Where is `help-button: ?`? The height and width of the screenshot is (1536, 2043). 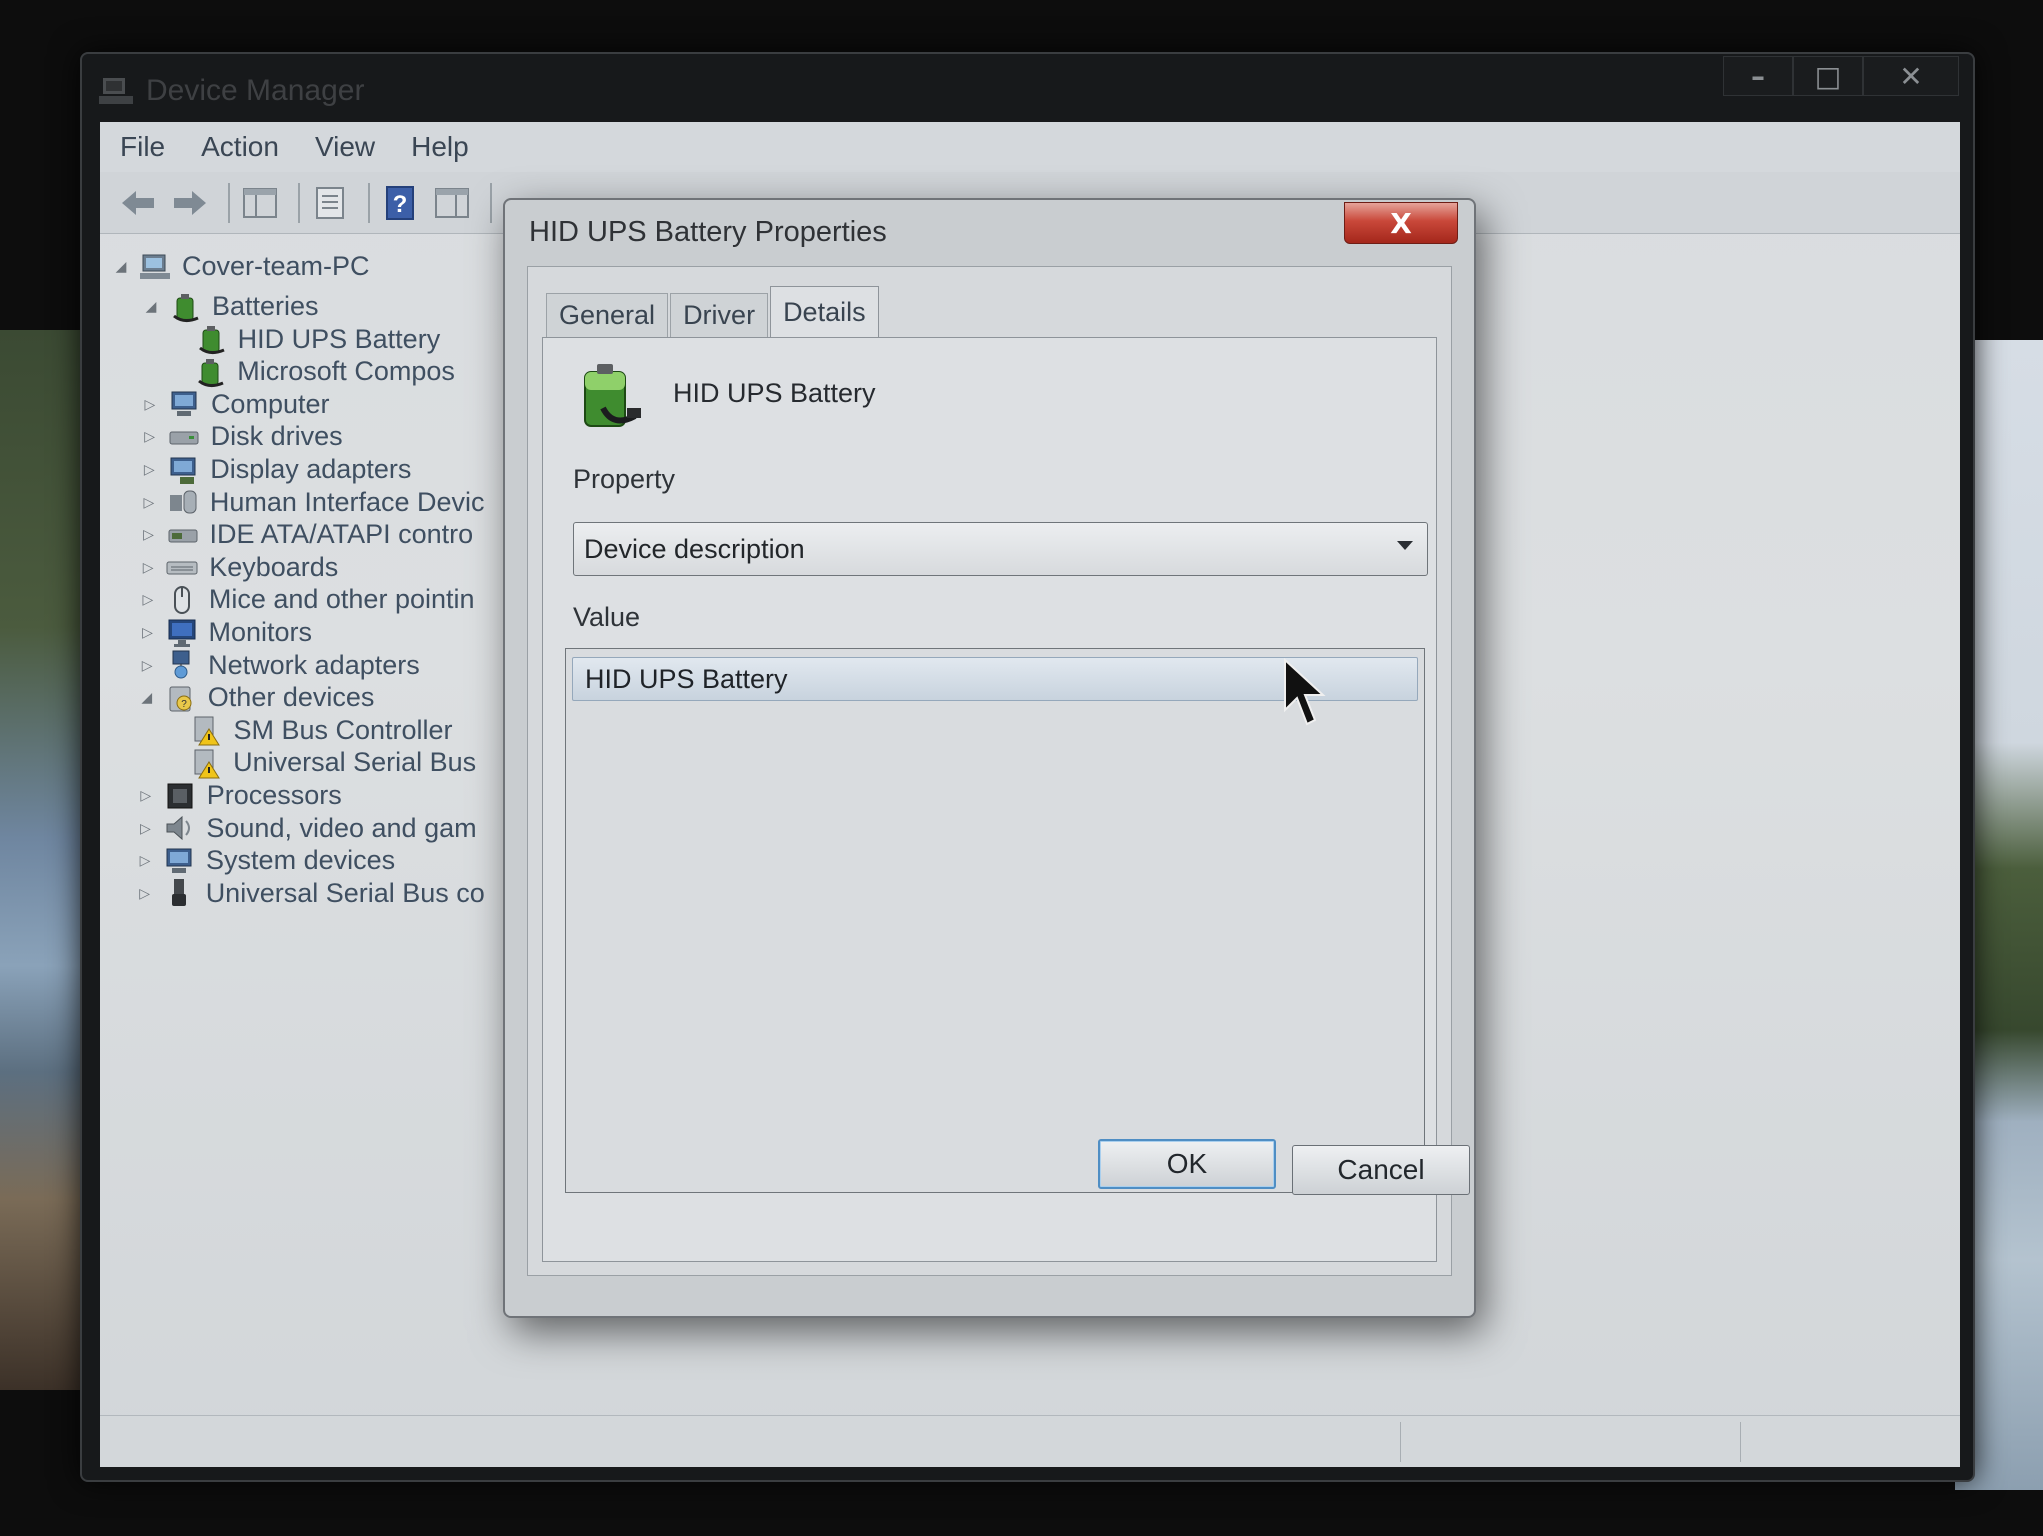
help-button: ? is located at coordinates (400, 203).